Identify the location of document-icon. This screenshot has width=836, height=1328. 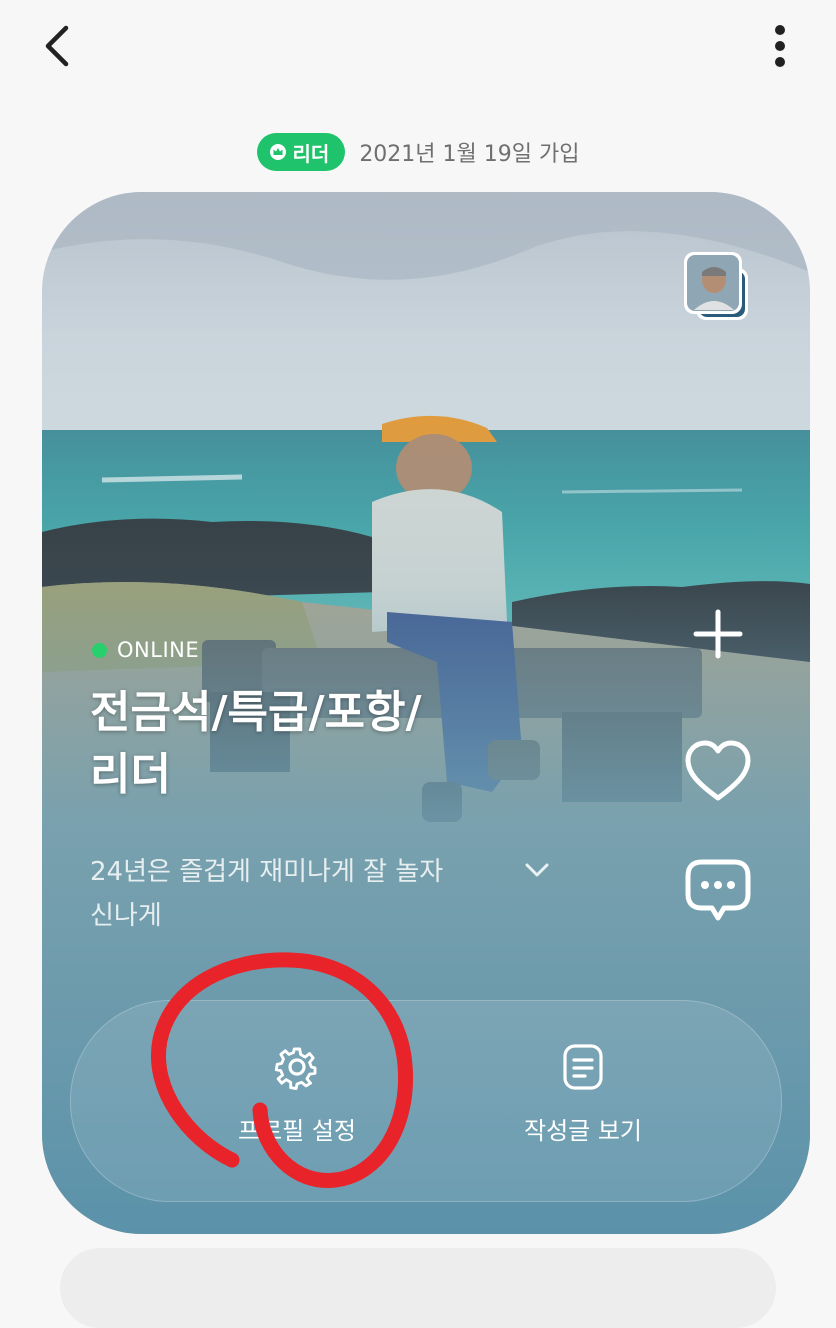
(583, 1067).